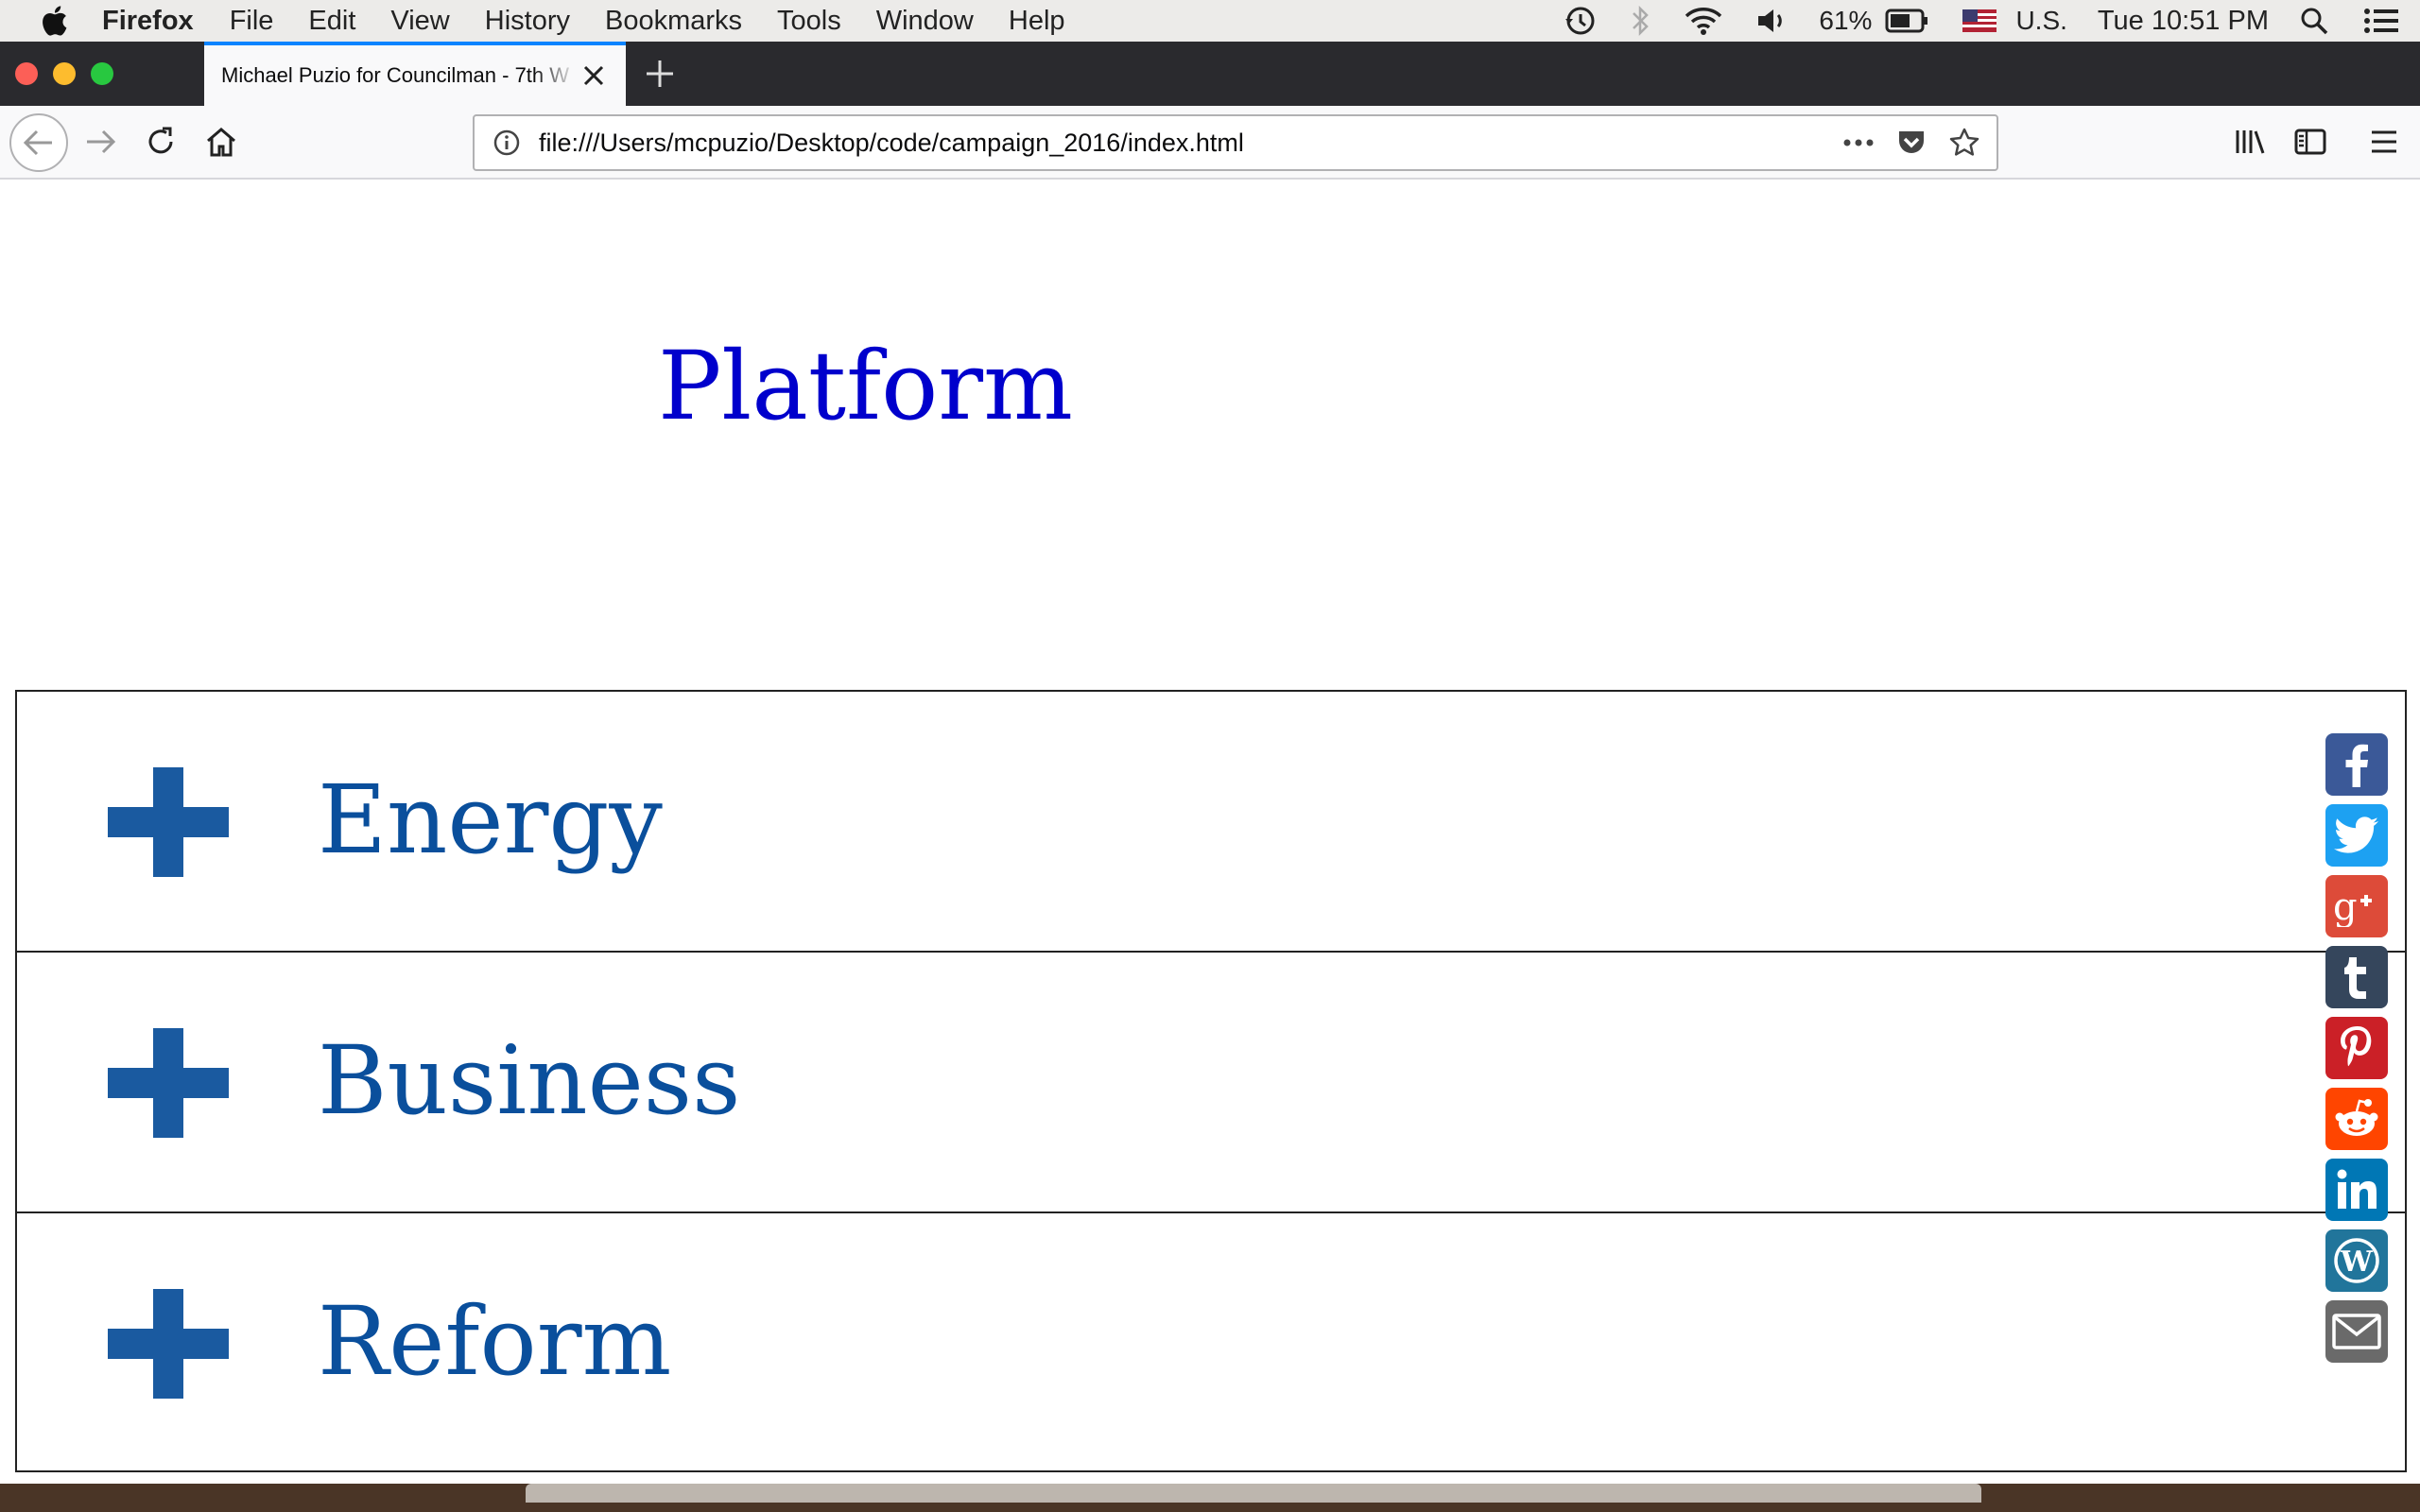 The image size is (2420, 1512). Describe the element at coordinates (2356, 1048) in the screenshot. I see `pinterest-share-icon` at that location.